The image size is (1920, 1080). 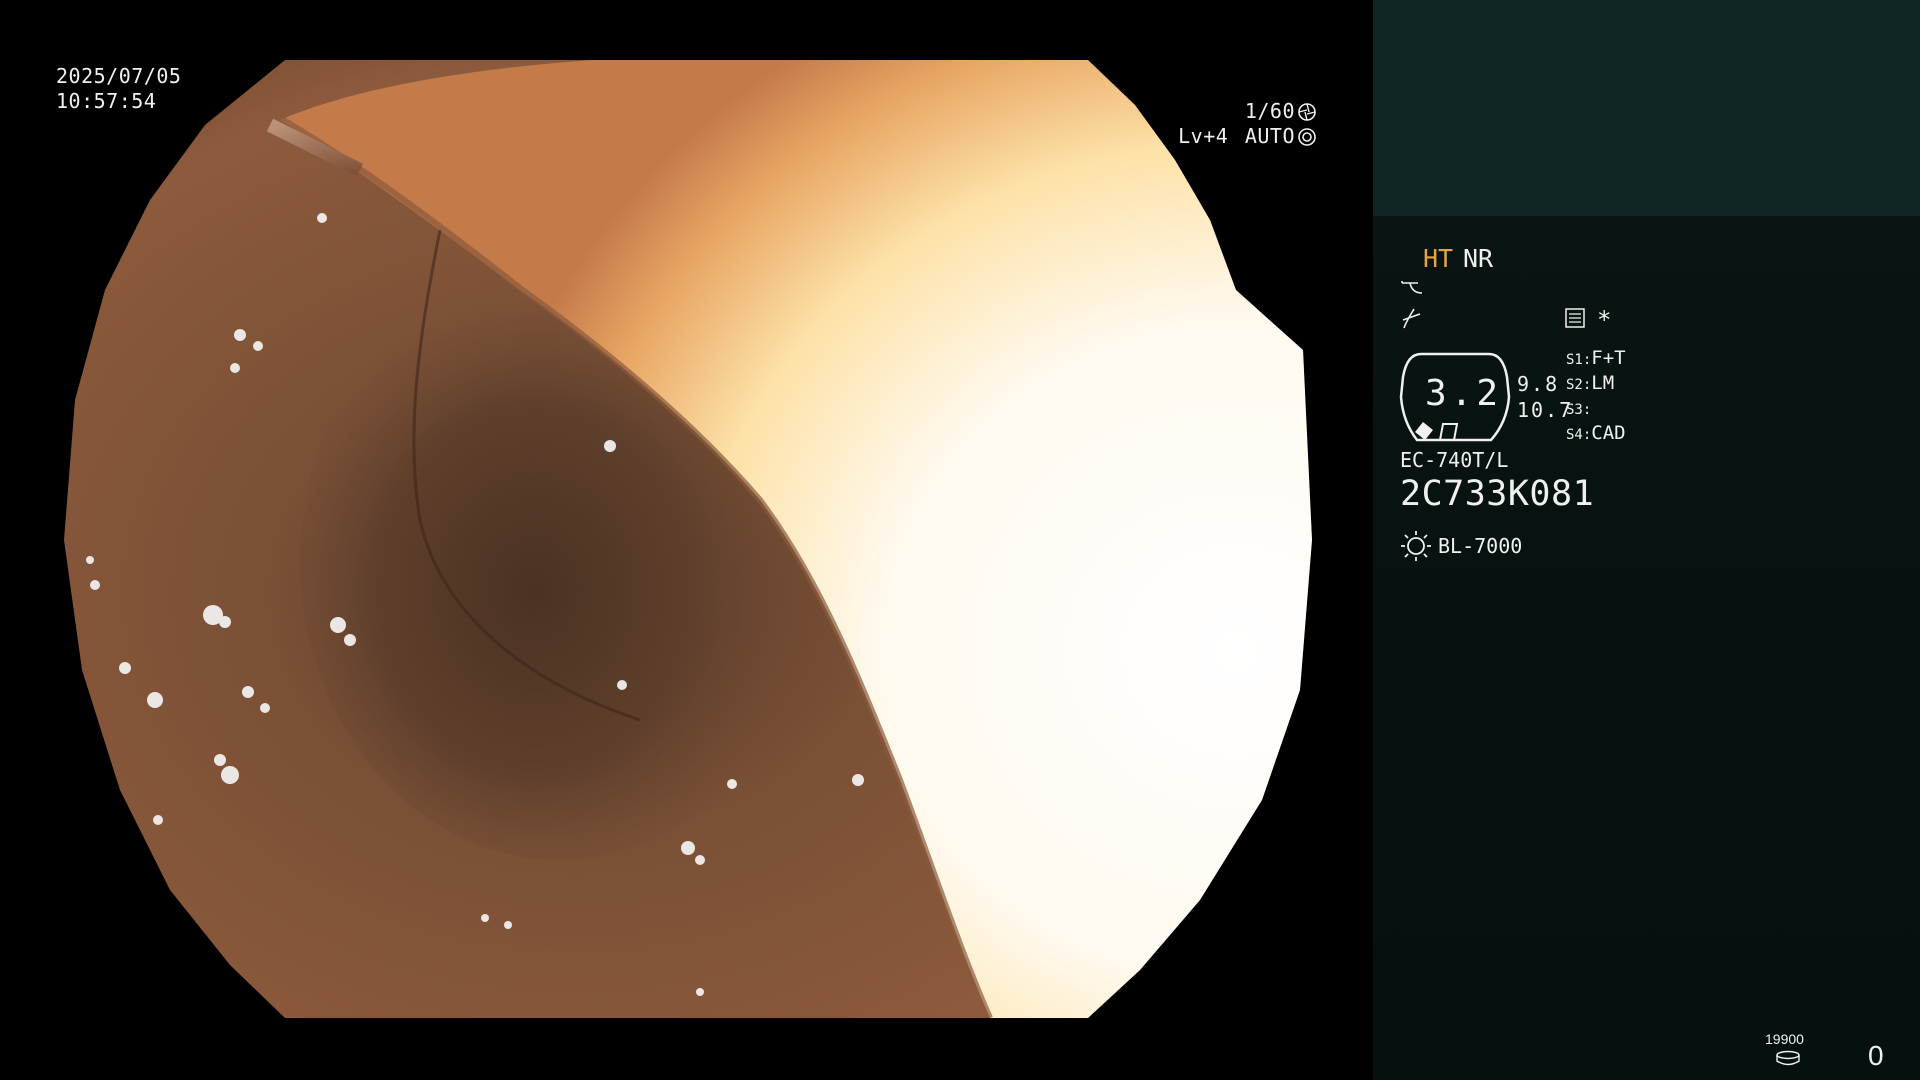 I want to click on light-source-model: BL-7000, so click(x=1480, y=546).